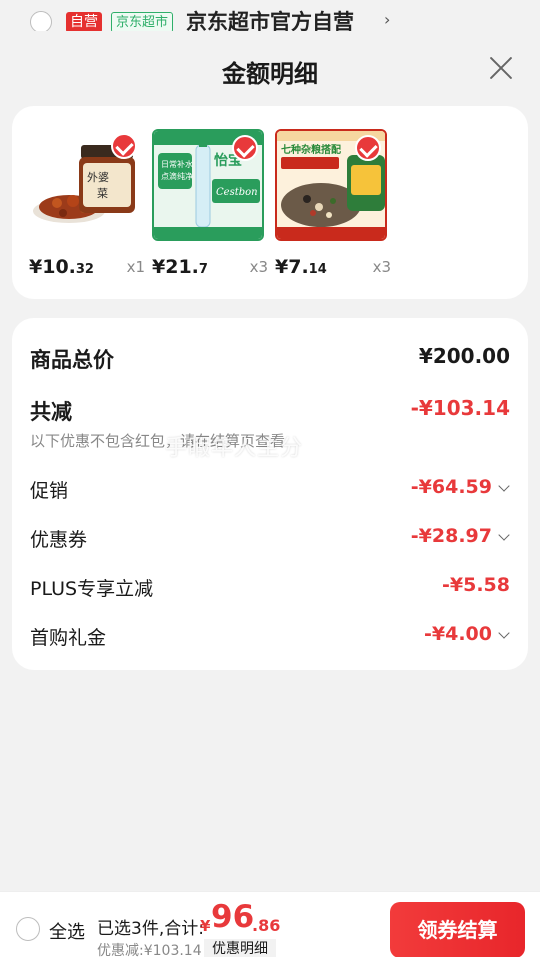 The height and width of the screenshot is (957, 540). Describe the element at coordinates (270, 74) in the screenshot. I see `sheet-title: 金额明细` at that location.